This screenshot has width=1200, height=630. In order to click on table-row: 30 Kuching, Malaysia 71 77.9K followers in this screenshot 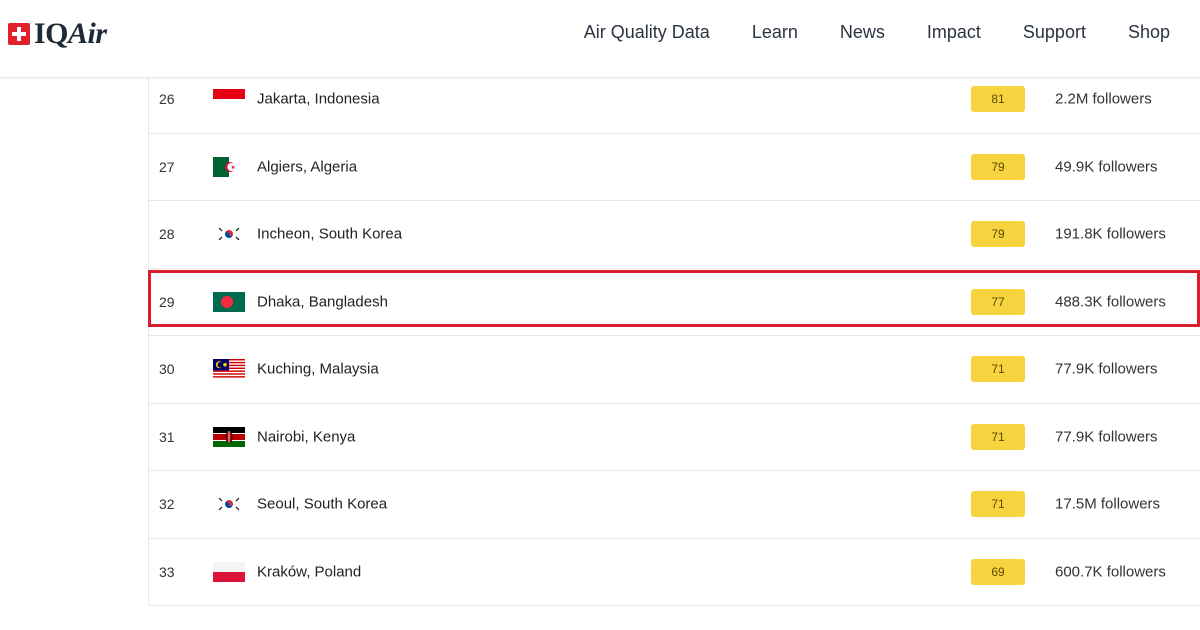, I will do `click(674, 370)`.